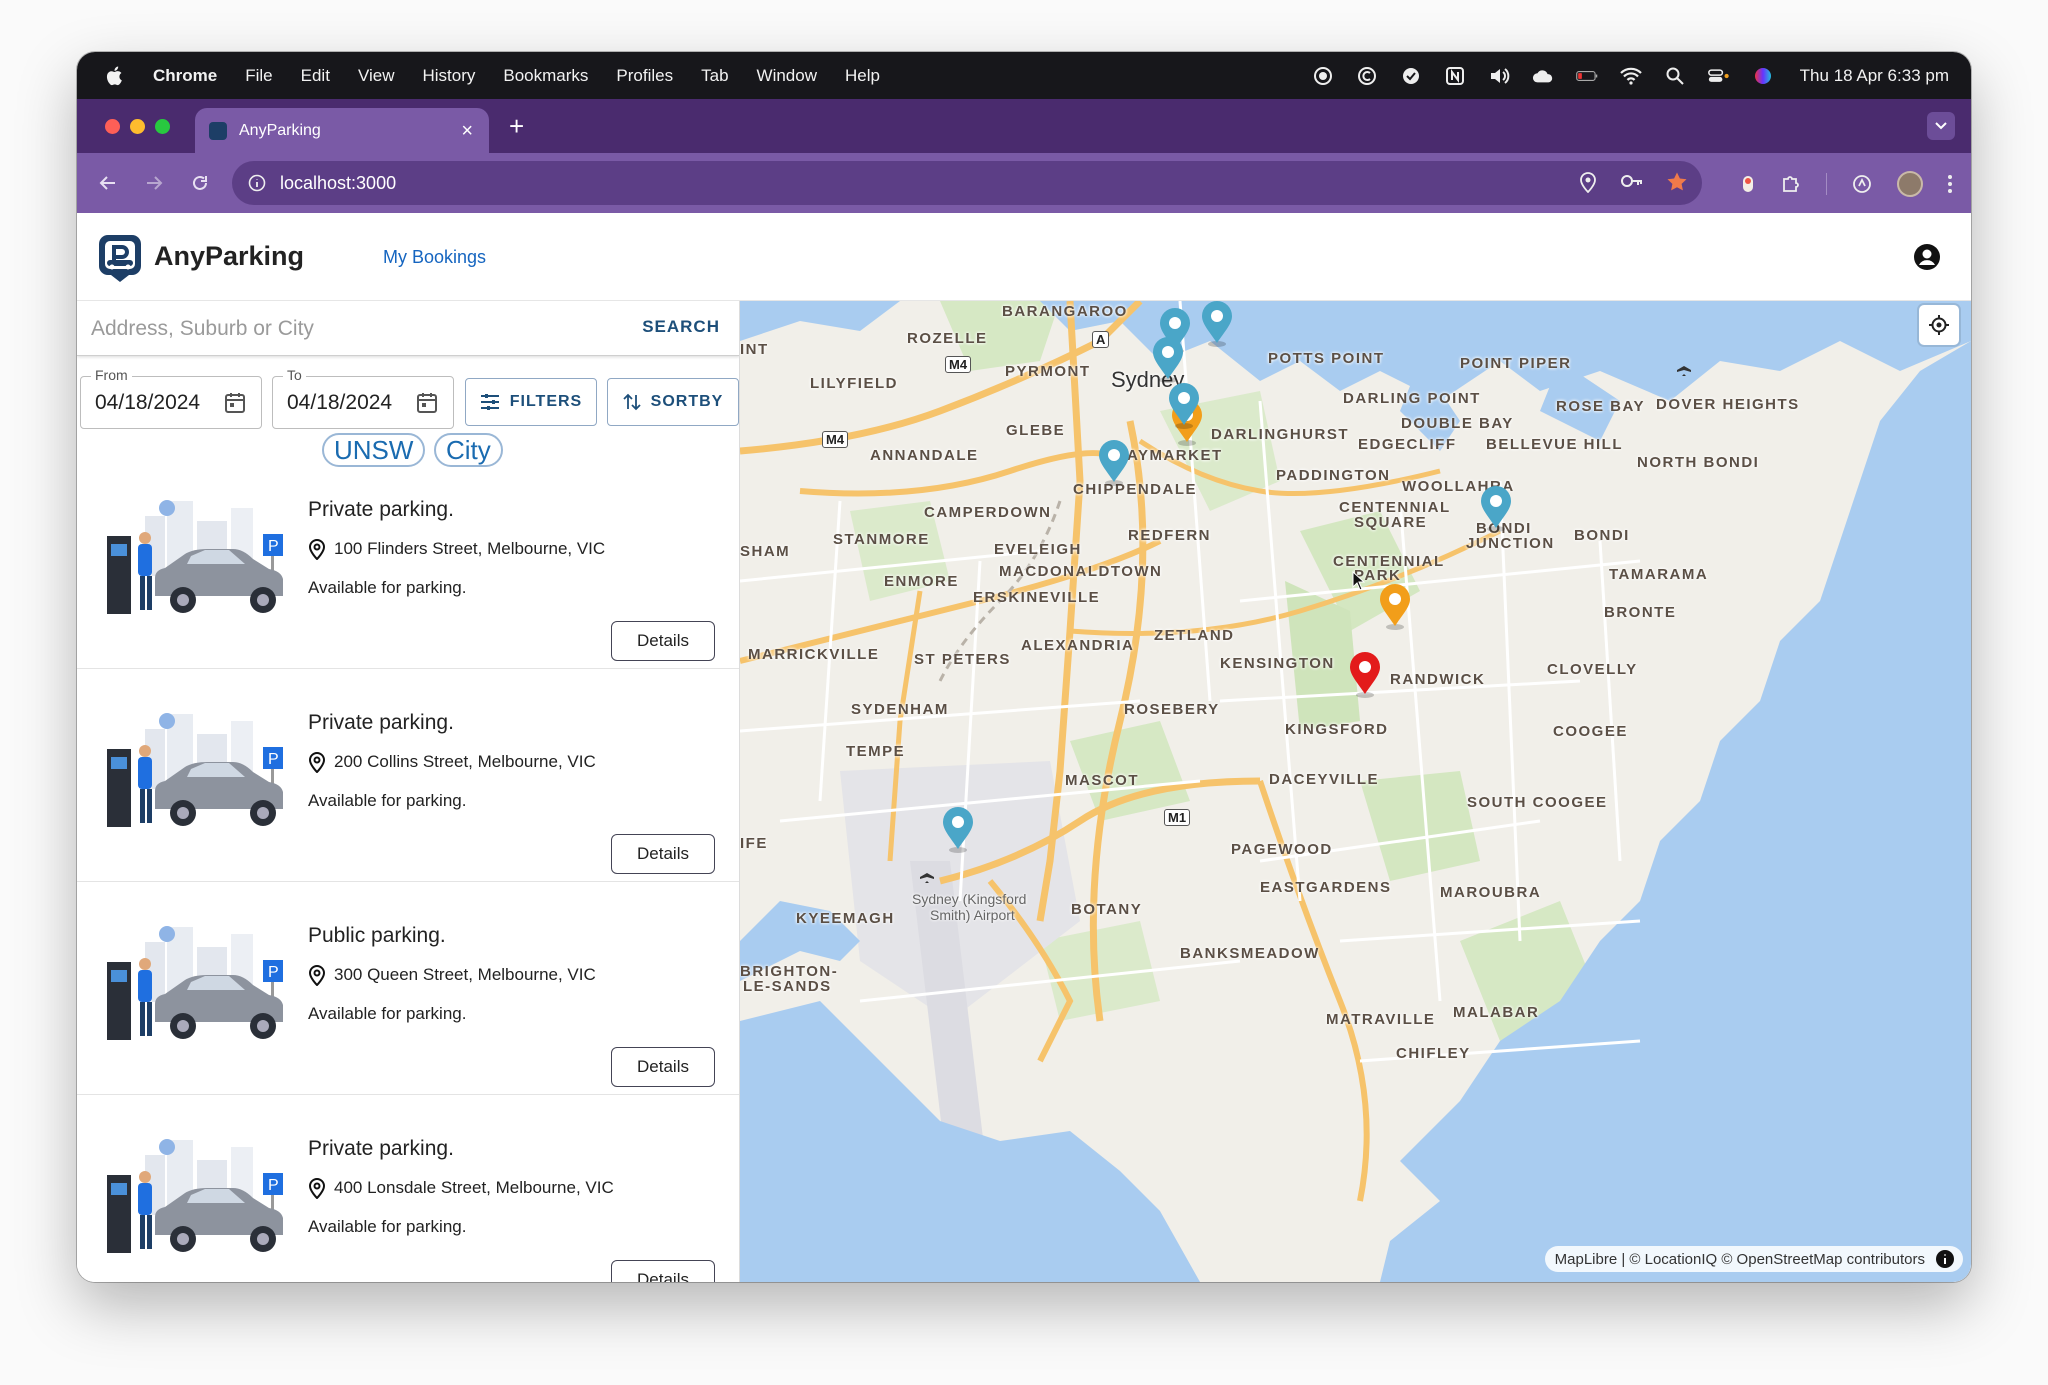  Describe the element at coordinates (1677, 182) in the screenshot. I see `bookmark-star-icon` at that location.